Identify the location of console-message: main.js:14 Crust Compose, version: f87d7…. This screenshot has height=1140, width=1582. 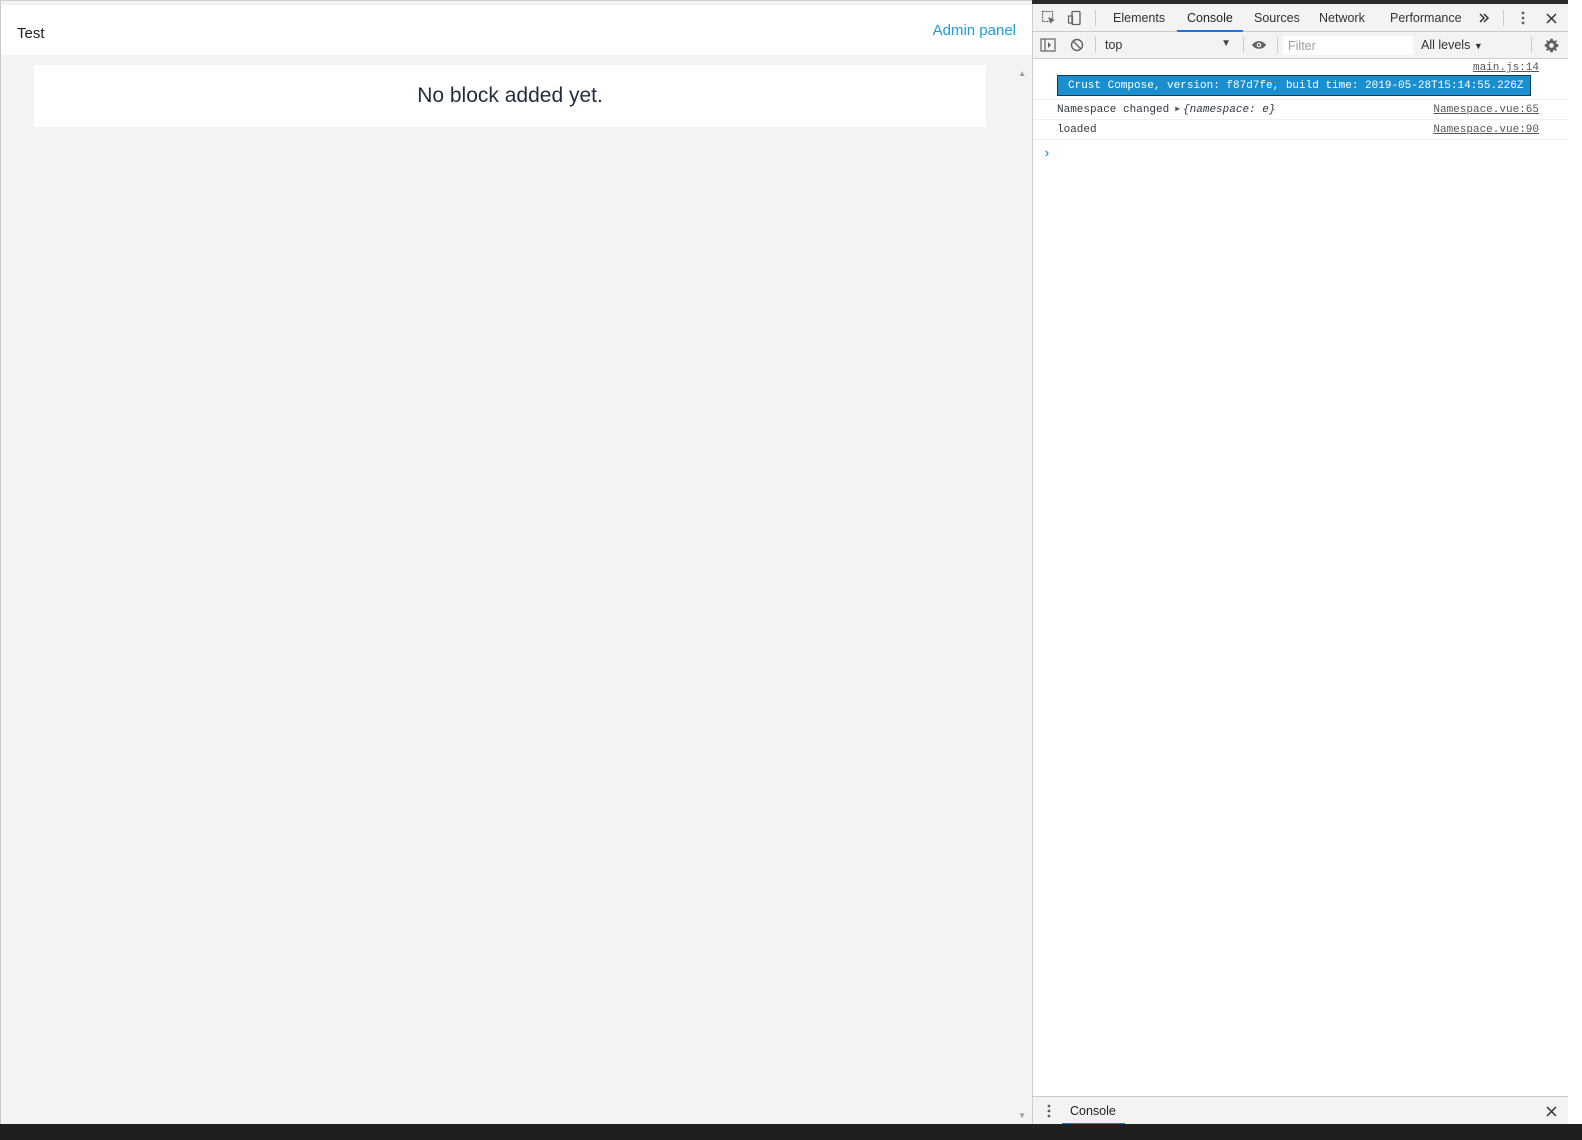
(1300, 80).